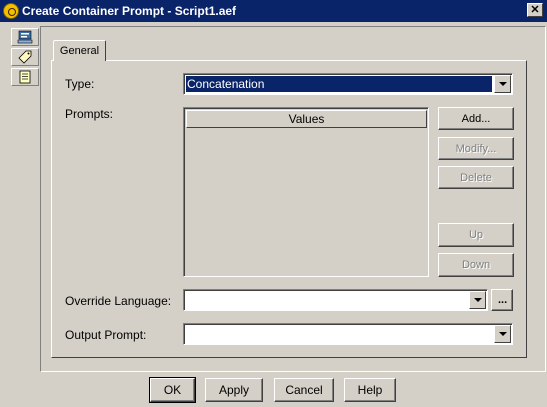  What do you see at coordinates (129, 11) in the screenshot?
I see `window-title: Create Container Prompt - Script1.aef` at bounding box center [129, 11].